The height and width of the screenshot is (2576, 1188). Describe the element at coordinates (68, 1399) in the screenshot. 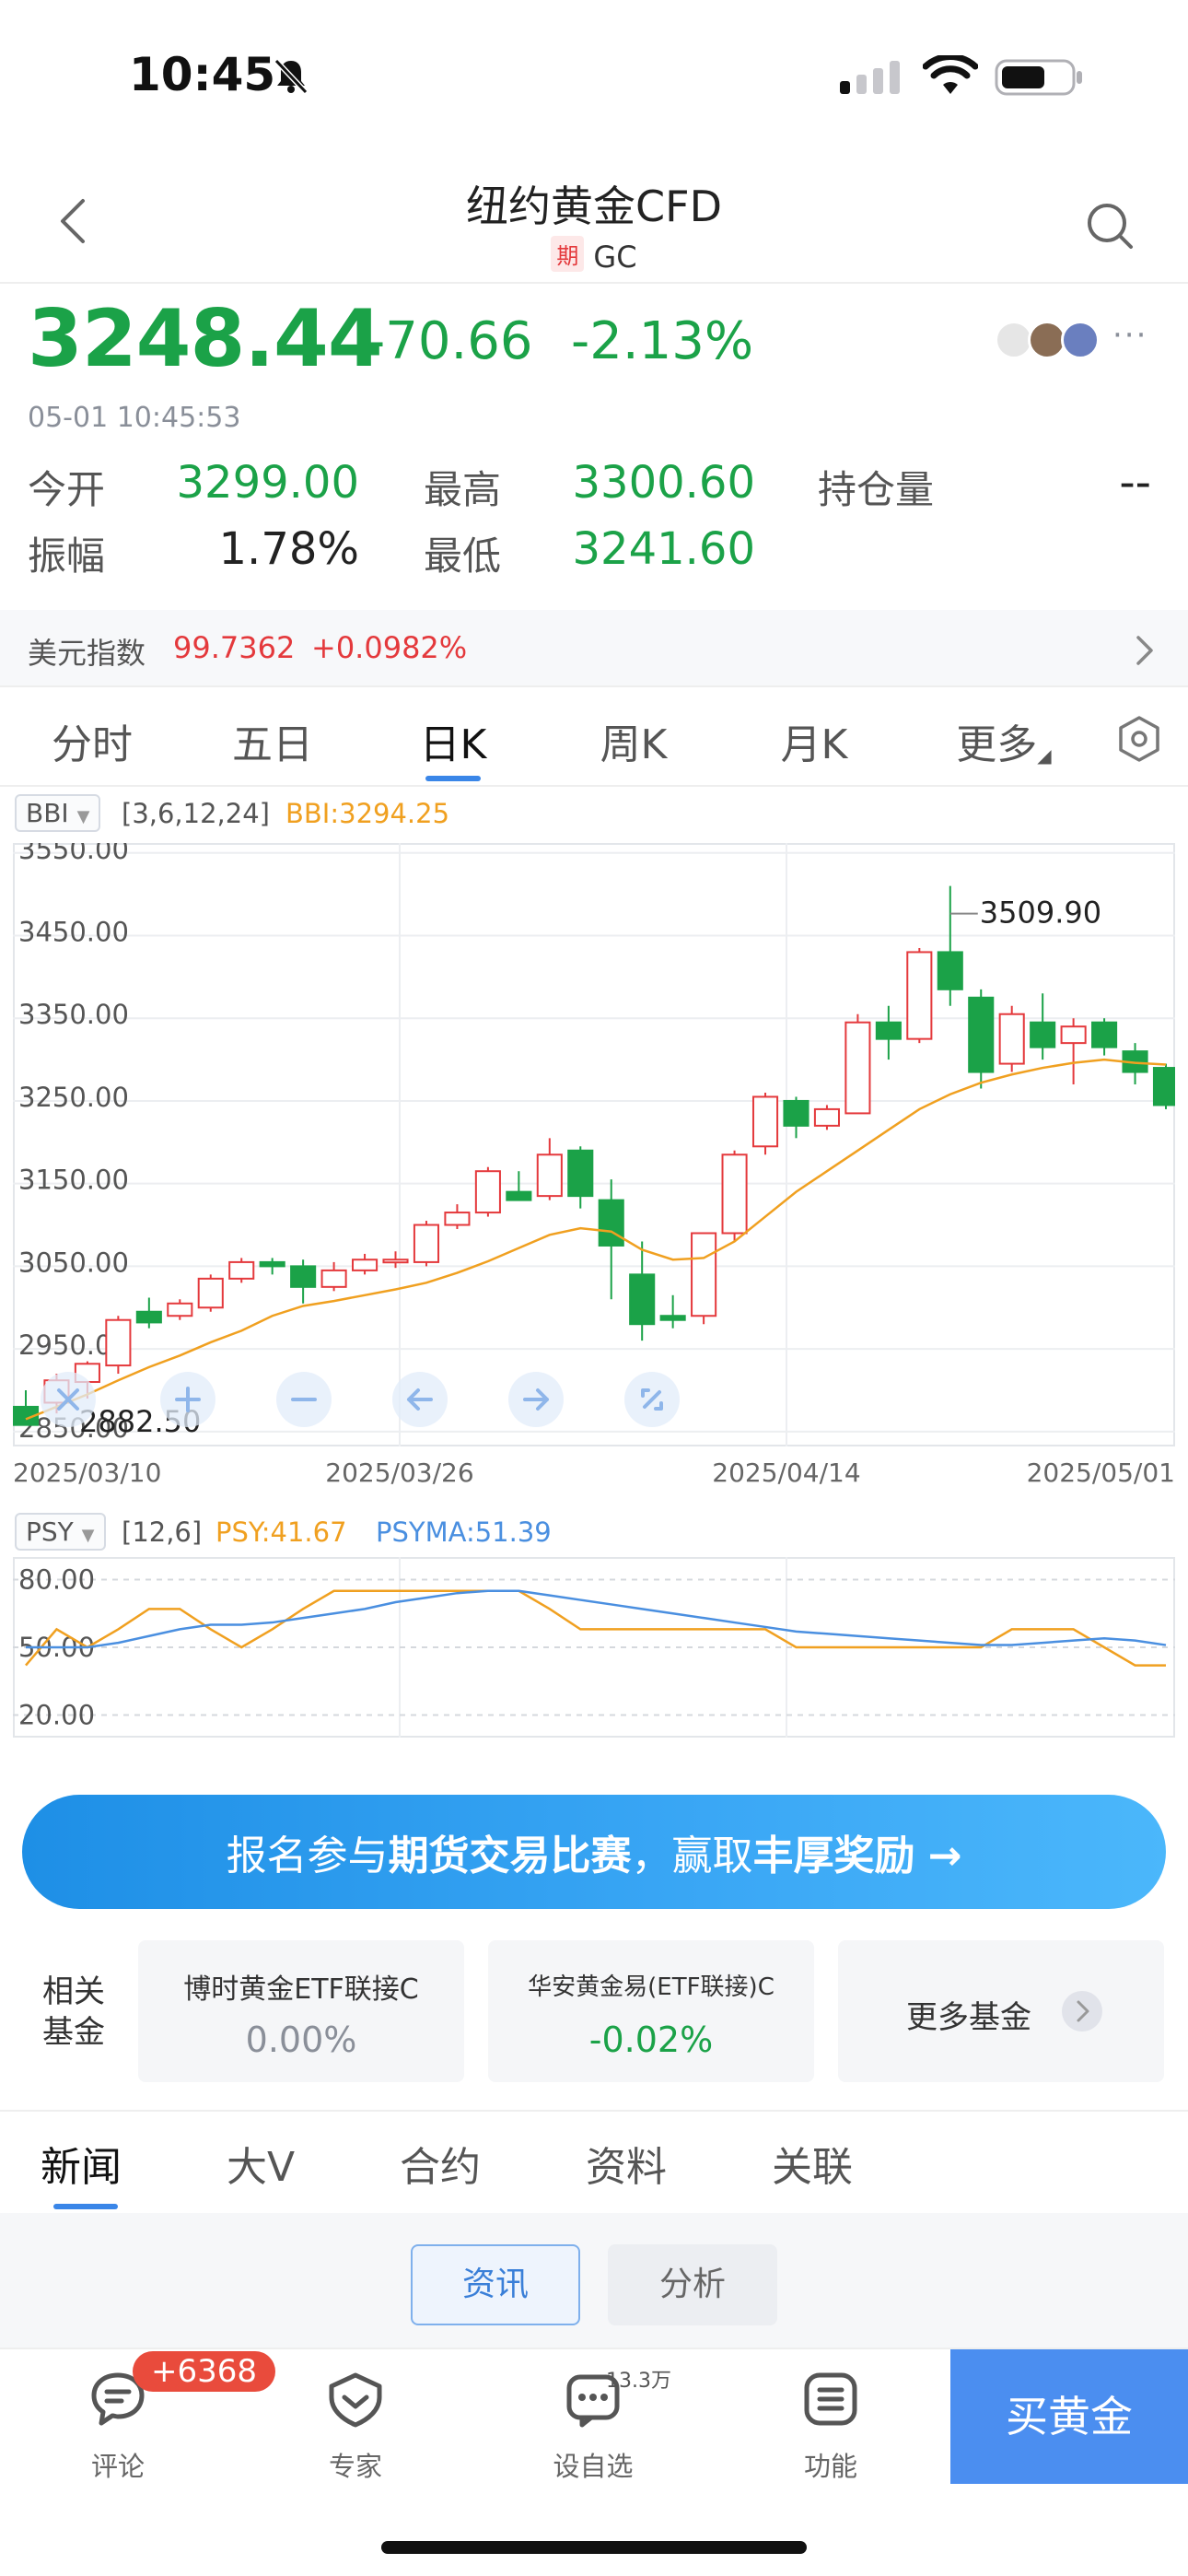

I see `expand-control-icon` at that location.